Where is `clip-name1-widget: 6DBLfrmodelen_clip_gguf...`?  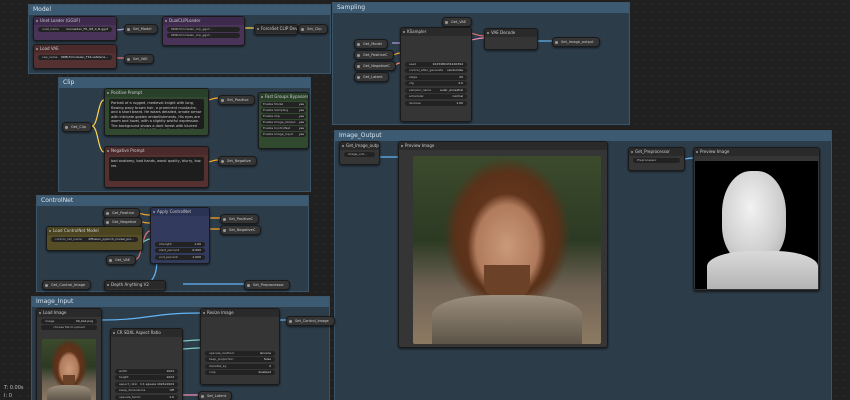
clip-name1-widget: 6DBLfrmodelen_clip_gguf... is located at coordinates (203, 29).